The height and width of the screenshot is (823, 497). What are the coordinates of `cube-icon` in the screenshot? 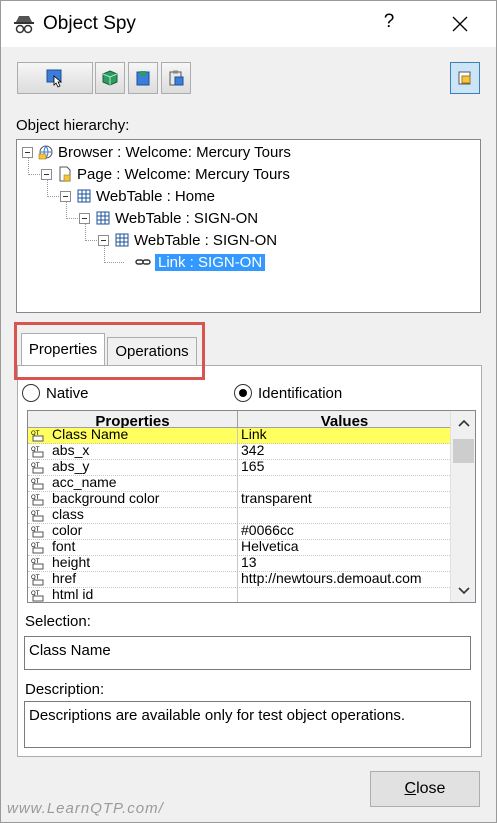 It's located at (110, 78).